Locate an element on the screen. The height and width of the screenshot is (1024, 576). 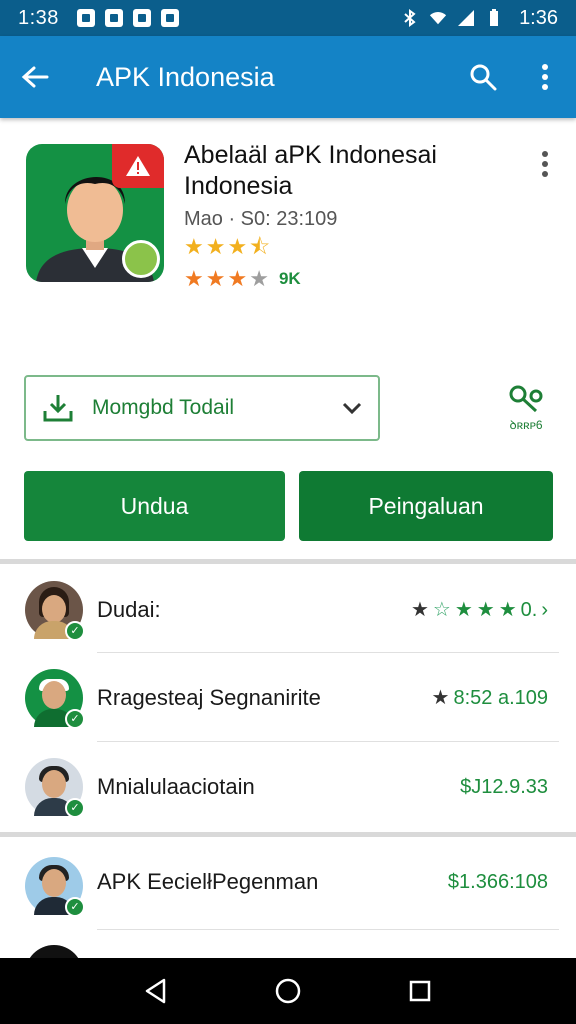
circle-home-icon is located at coordinates (288, 991).